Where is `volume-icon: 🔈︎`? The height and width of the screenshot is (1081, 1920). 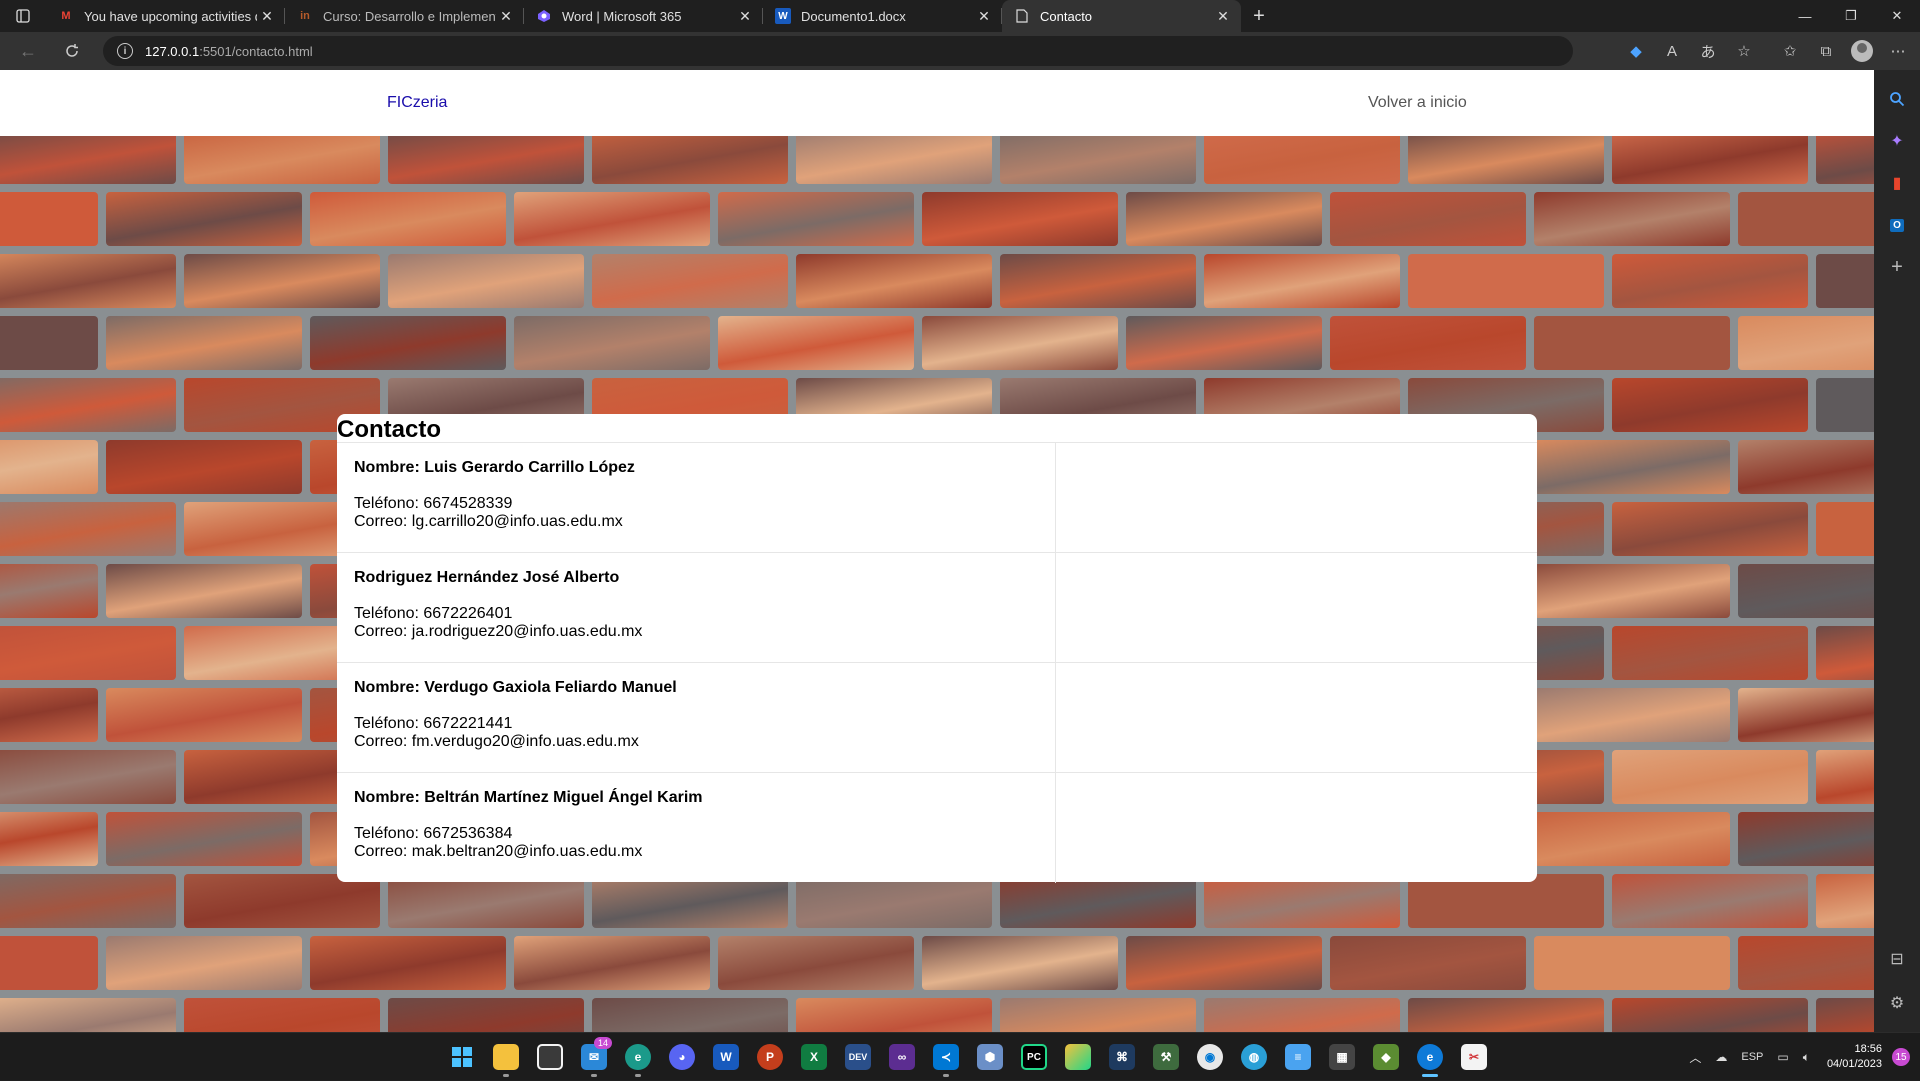 volume-icon: 🔈︎ is located at coordinates (1806, 1057).